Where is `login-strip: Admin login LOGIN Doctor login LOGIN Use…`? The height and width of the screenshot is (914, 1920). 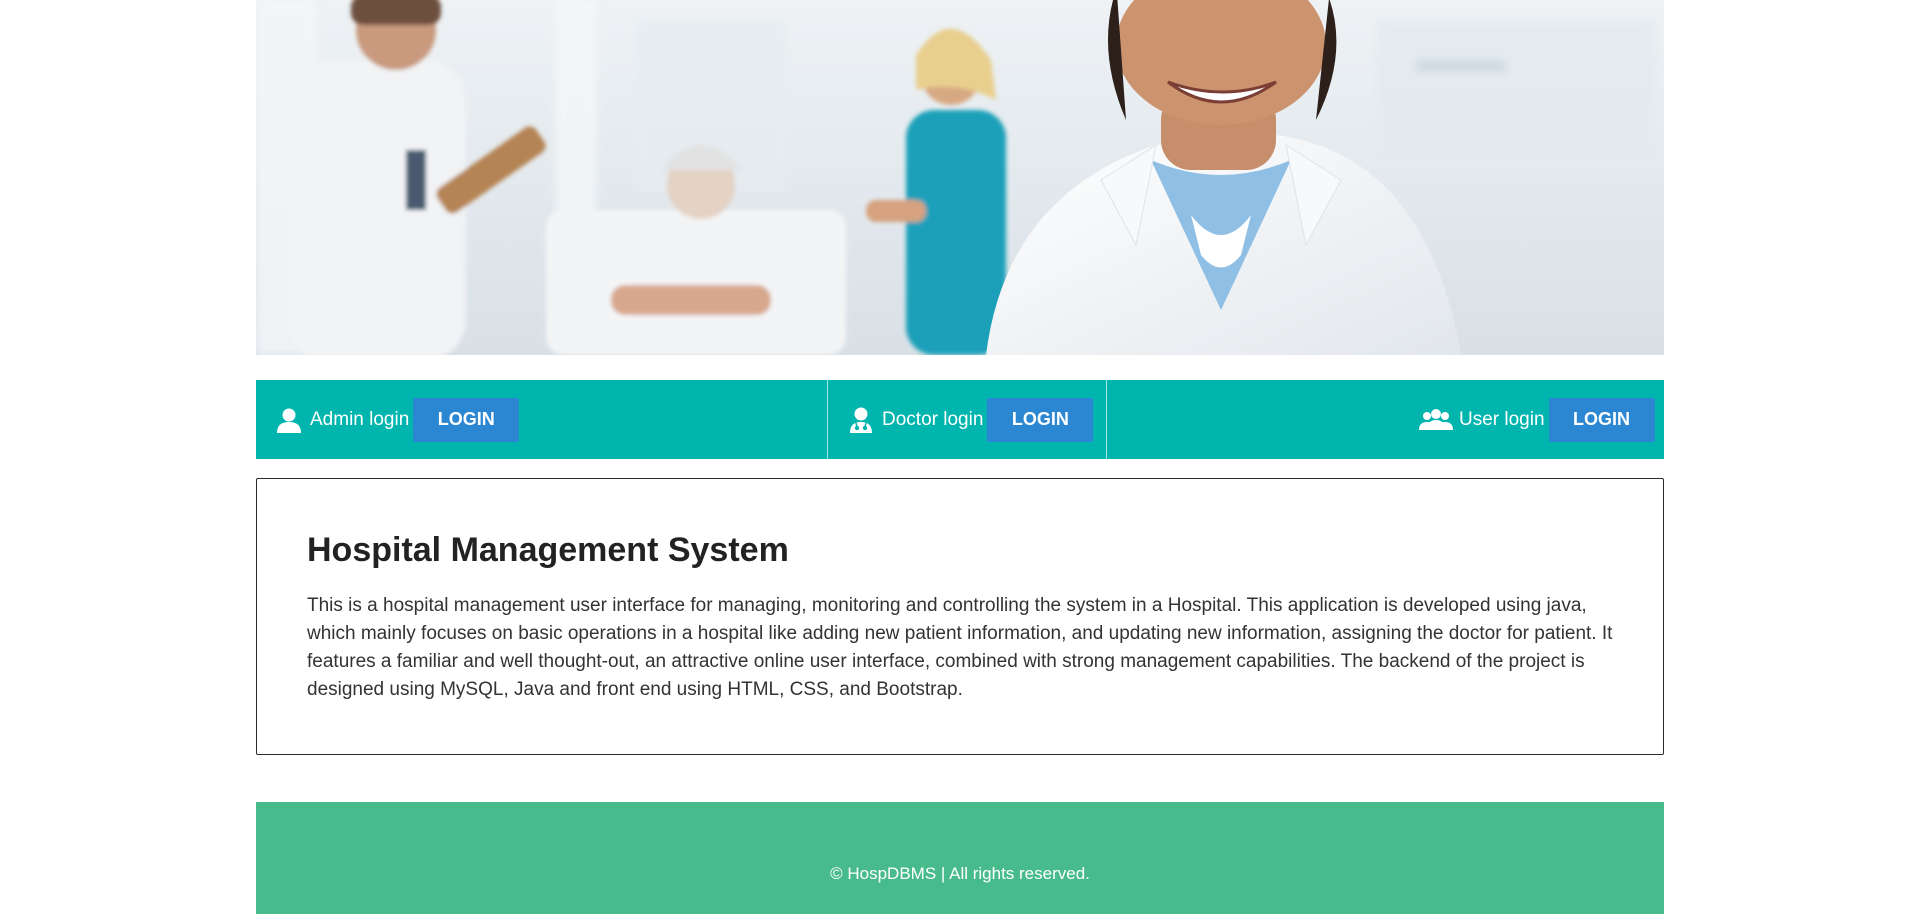
login-strip: Admin login LOGIN Doctor login LOGIN Use… is located at coordinates (960, 419).